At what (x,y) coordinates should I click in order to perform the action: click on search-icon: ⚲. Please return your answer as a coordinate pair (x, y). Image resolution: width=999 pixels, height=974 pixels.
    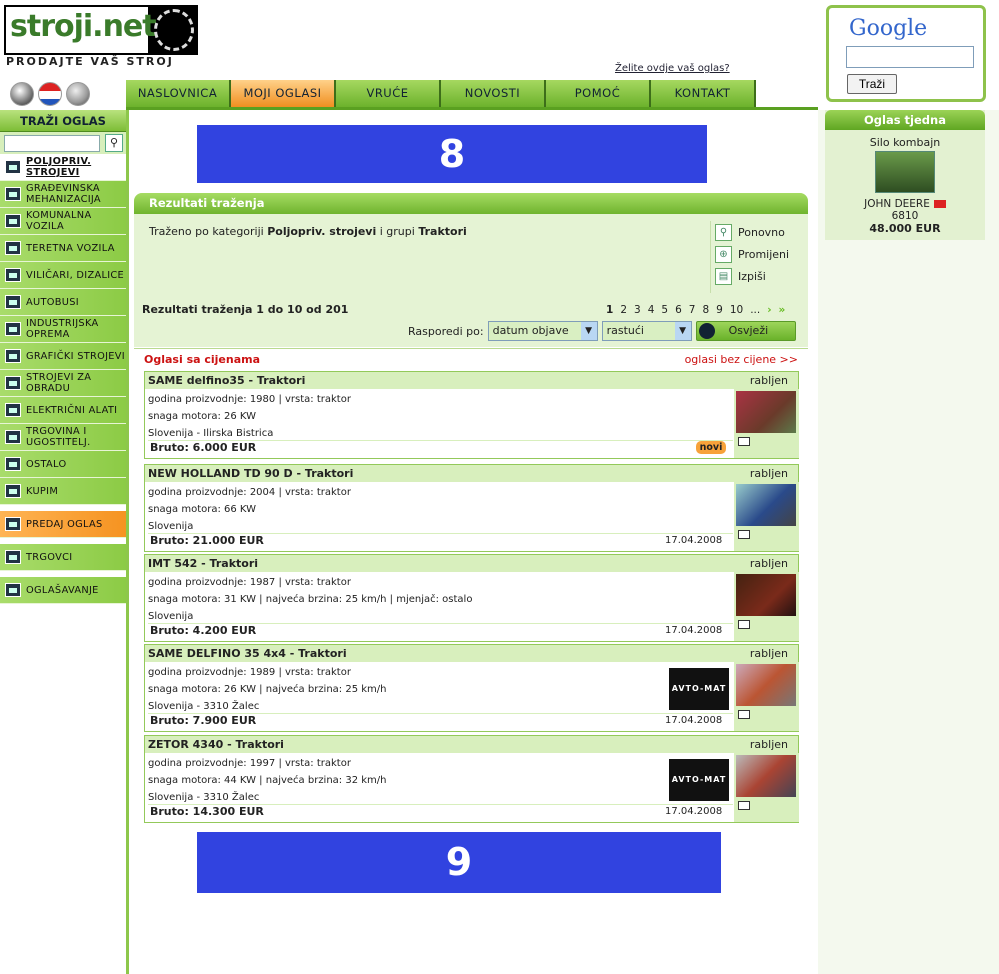
    Looking at the image, I should click on (114, 143).